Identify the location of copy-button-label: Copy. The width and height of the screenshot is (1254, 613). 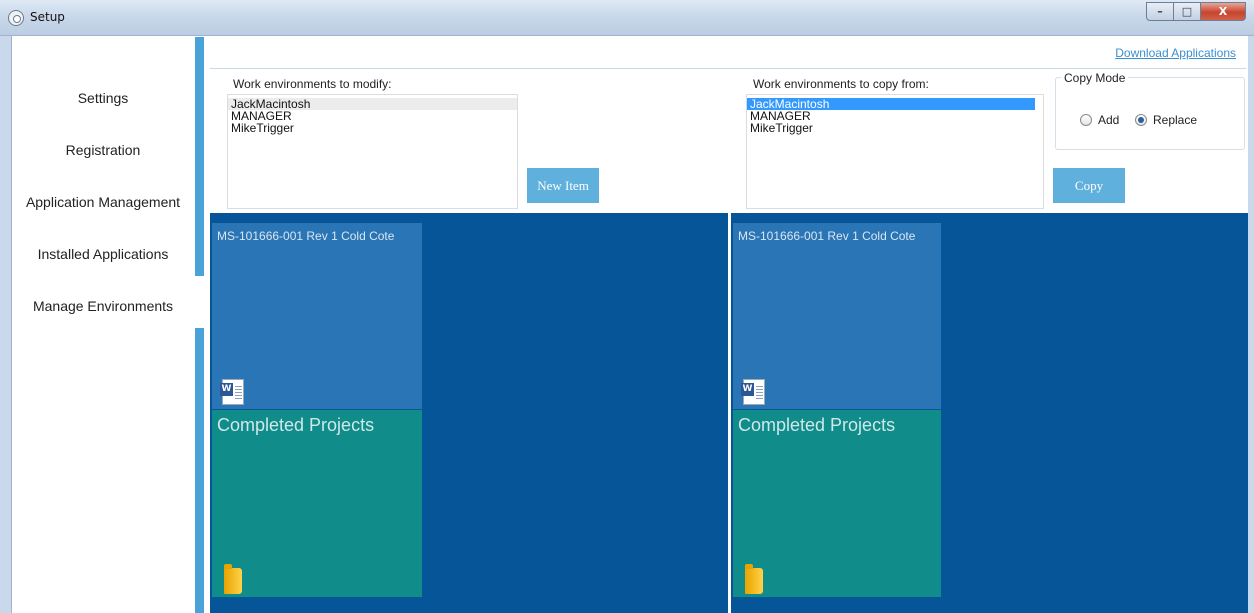
(1089, 185).